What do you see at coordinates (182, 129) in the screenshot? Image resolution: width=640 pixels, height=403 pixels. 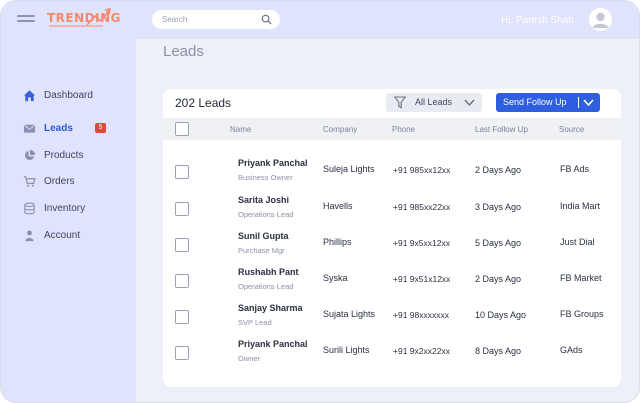 I see `select-all-checkbox` at bounding box center [182, 129].